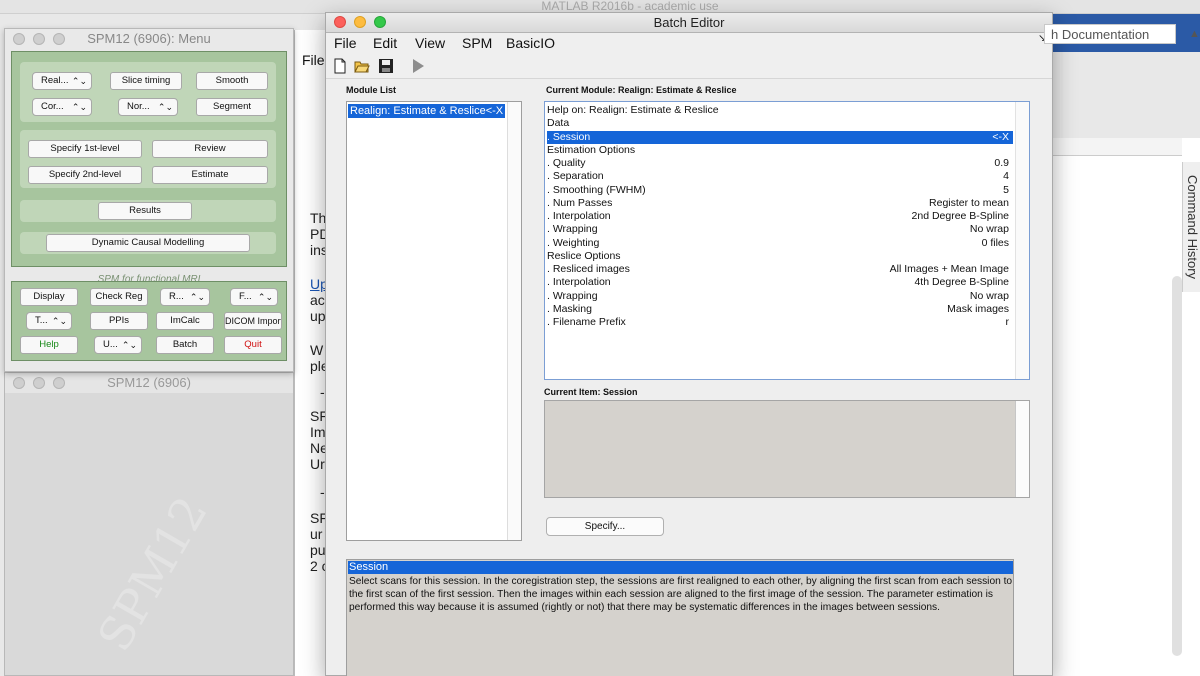  Describe the element at coordinates (345, 43) in the screenshot. I see `menu-file: File` at that location.